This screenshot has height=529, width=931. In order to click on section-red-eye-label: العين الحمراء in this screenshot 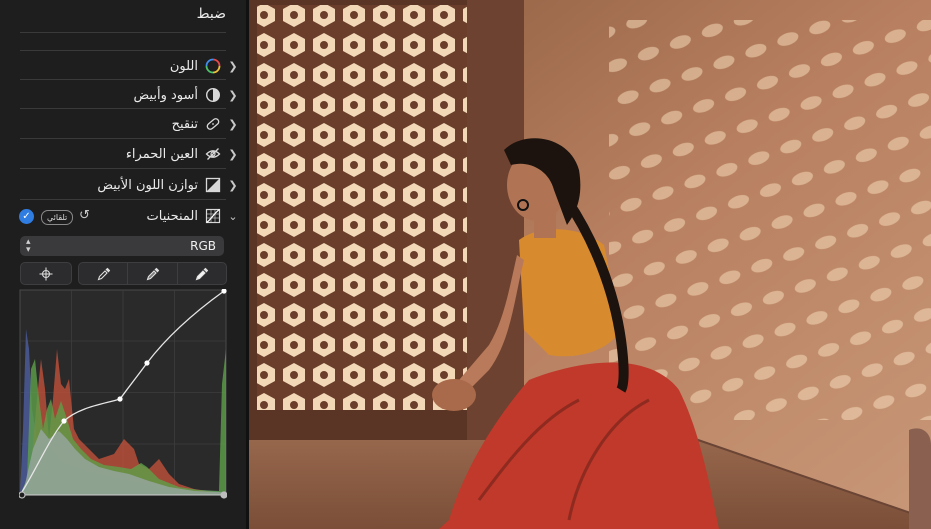, I will do `click(161, 154)`.